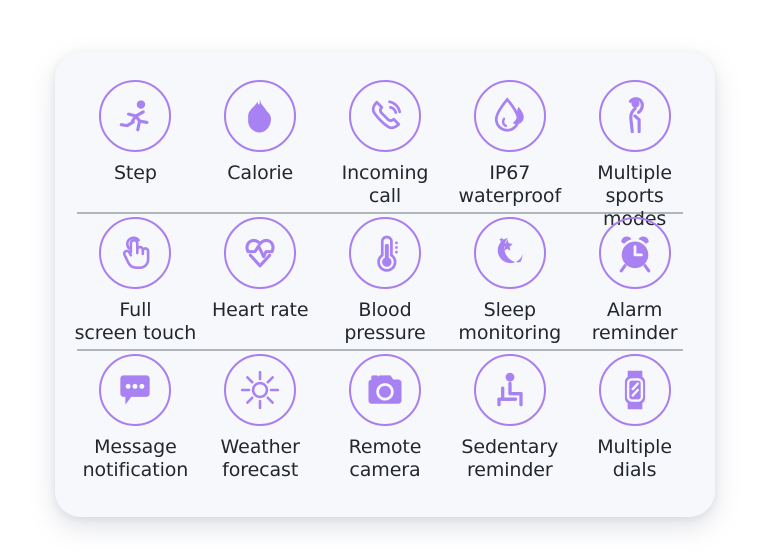 The height and width of the screenshot is (558, 772). I want to click on feature-tile-label: Incoming call, so click(385, 184).